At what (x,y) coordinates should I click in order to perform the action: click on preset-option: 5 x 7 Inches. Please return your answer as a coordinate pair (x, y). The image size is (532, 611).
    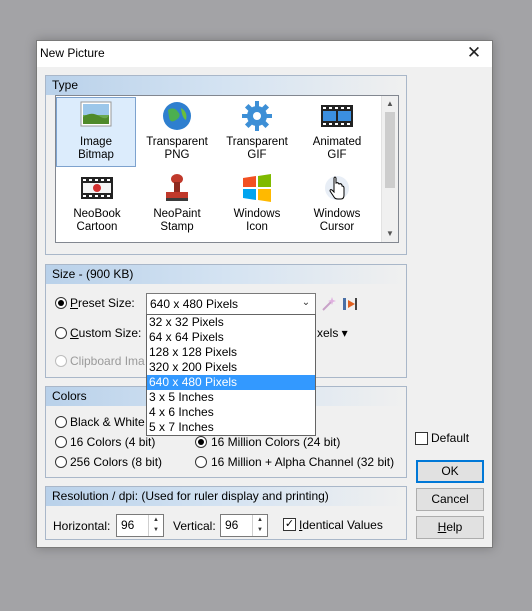
    Looking at the image, I should click on (231, 427).